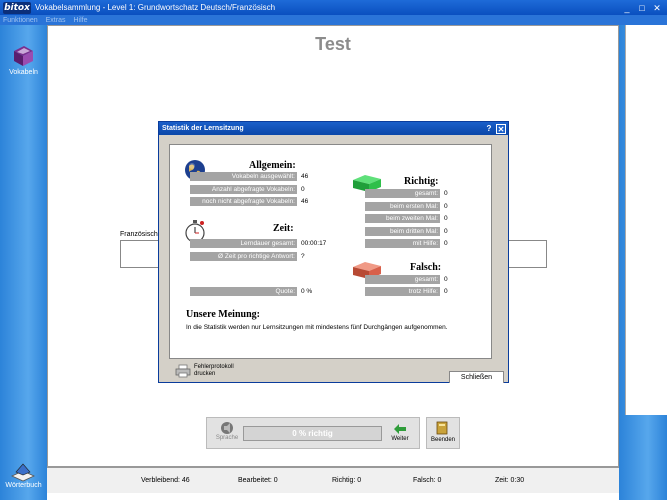 The height and width of the screenshot is (500, 667). What do you see at coordinates (258, 480) in the screenshot?
I see `status-bearbeitet: Bearbeitet: 0` at bounding box center [258, 480].